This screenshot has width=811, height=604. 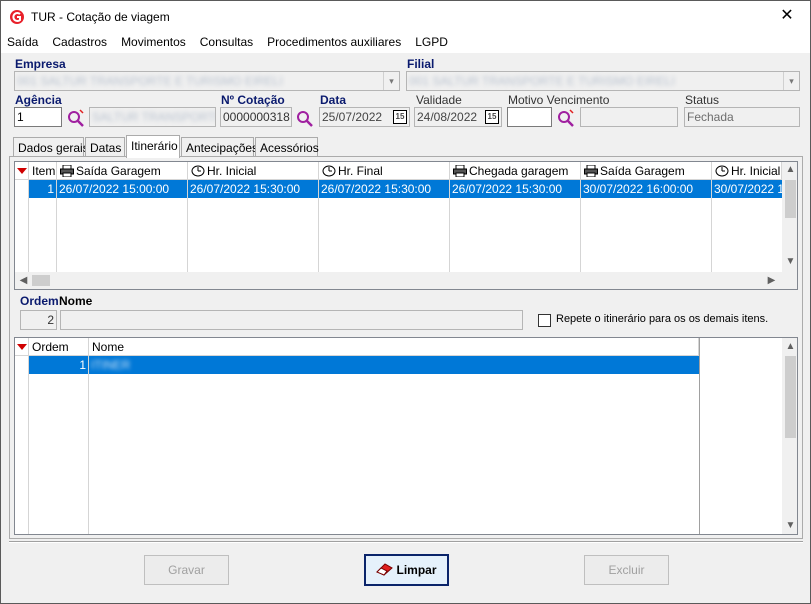 I want to click on tab-dados-gerais: Dados gerais, so click(x=51, y=147).